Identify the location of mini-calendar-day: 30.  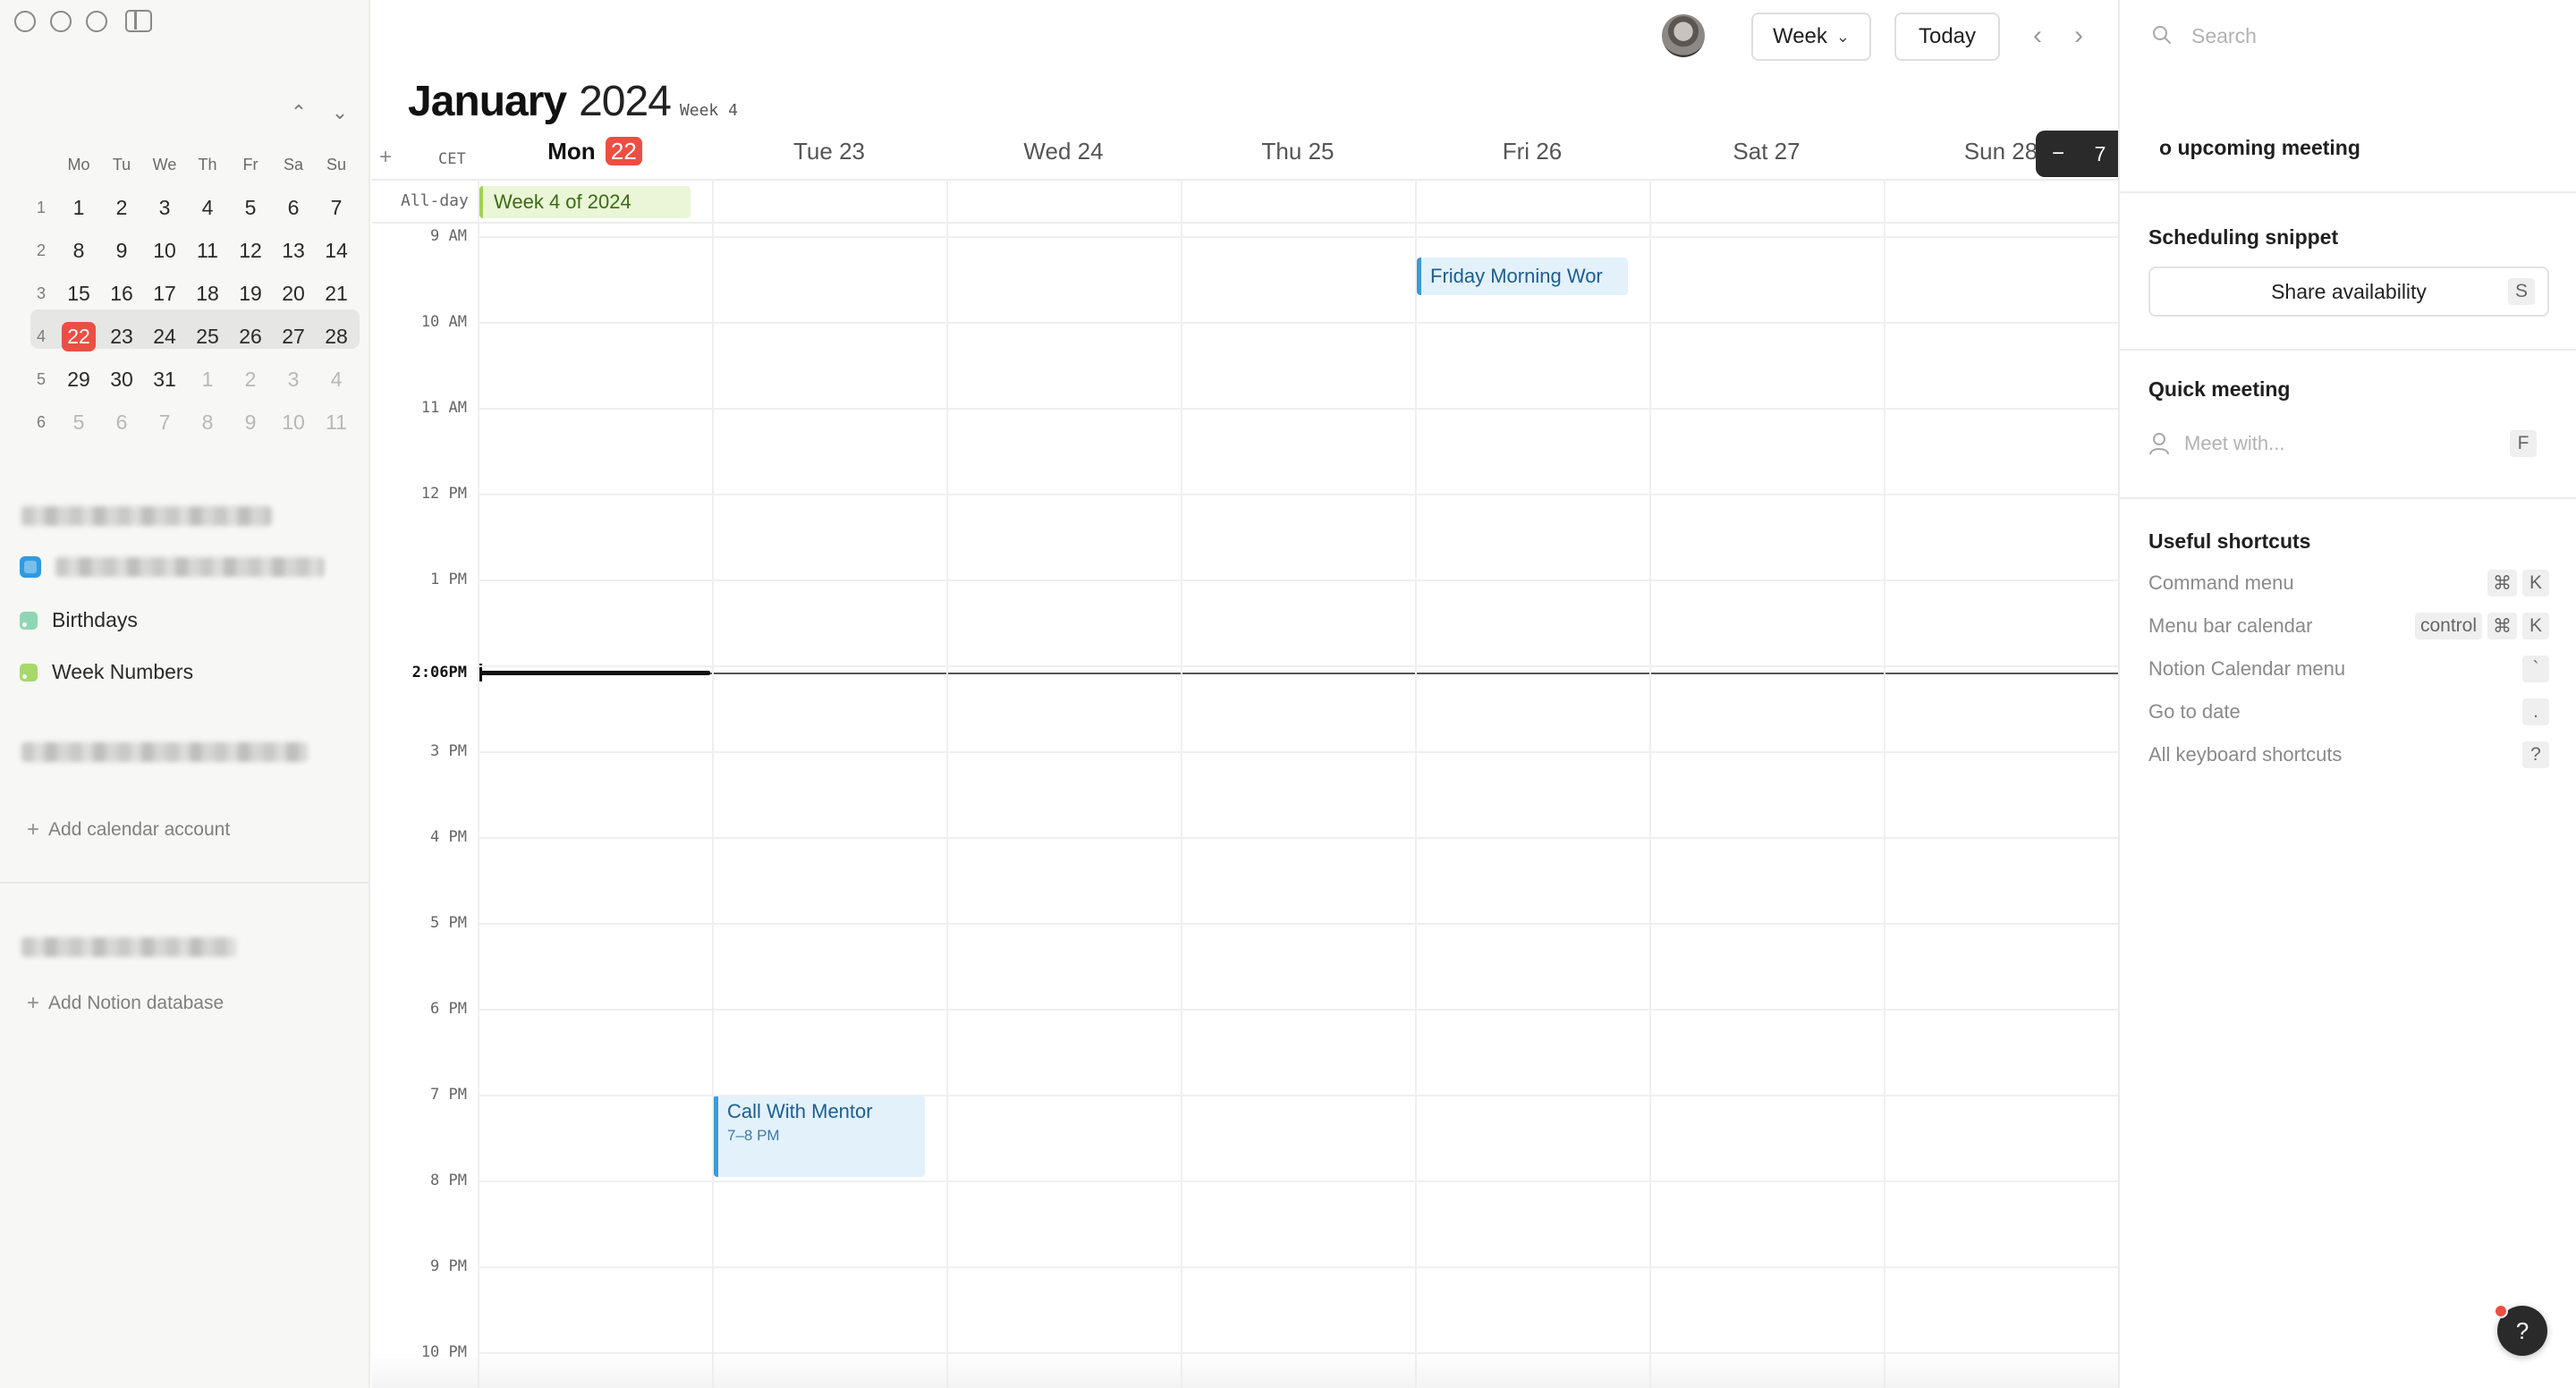
(121, 379).